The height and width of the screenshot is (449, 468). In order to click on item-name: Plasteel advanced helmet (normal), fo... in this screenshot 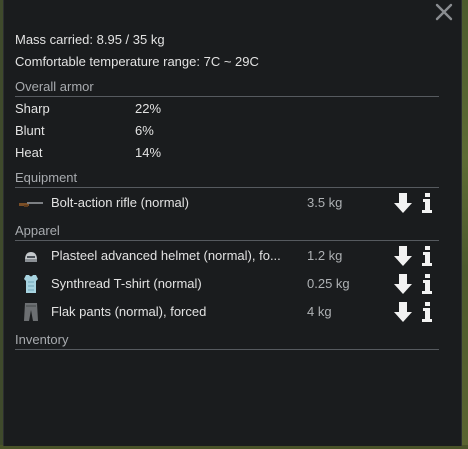, I will do `click(166, 255)`.